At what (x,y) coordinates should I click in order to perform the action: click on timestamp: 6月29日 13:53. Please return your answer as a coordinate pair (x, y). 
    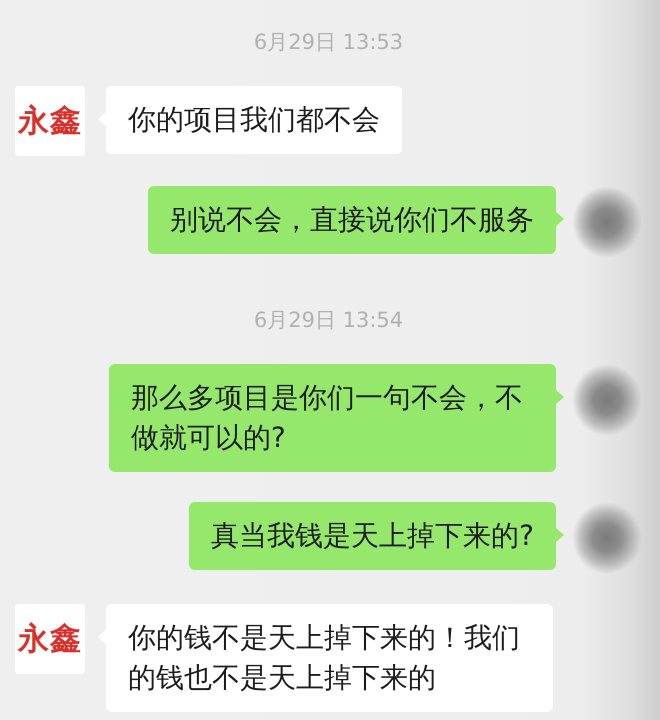
    Looking at the image, I should click on (329, 42).